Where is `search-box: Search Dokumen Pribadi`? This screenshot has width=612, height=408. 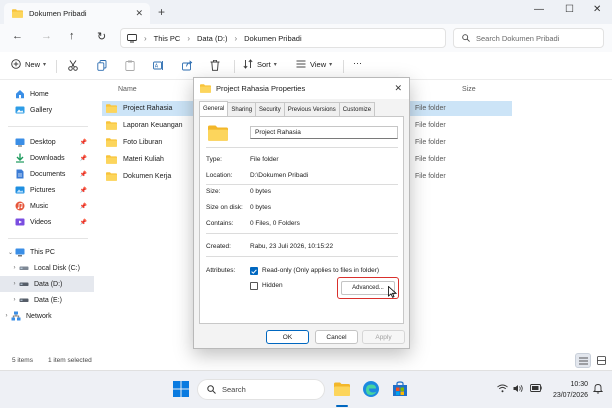 search-box: Search Dokumen Pribadi is located at coordinates (528, 38).